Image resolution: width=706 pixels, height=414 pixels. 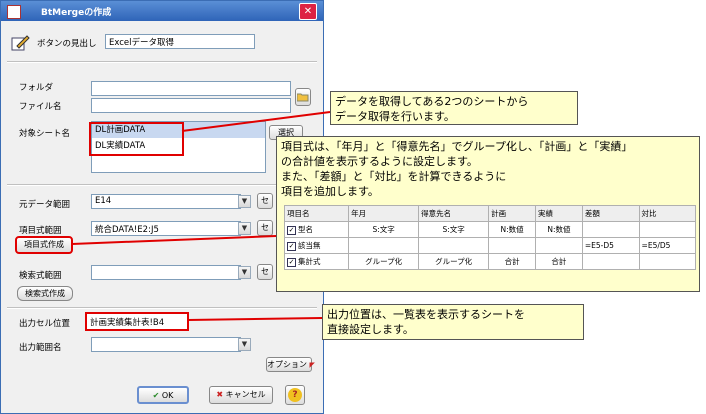 What do you see at coordinates (316, 229) in the screenshot?
I see `grid-row-header: ✓ 型名` at bounding box center [316, 229].